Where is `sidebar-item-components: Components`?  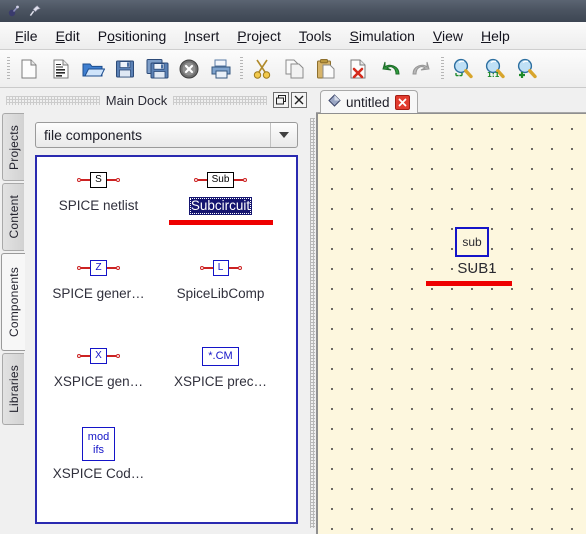
sidebar-item-components: Components is located at coordinates (13, 302).